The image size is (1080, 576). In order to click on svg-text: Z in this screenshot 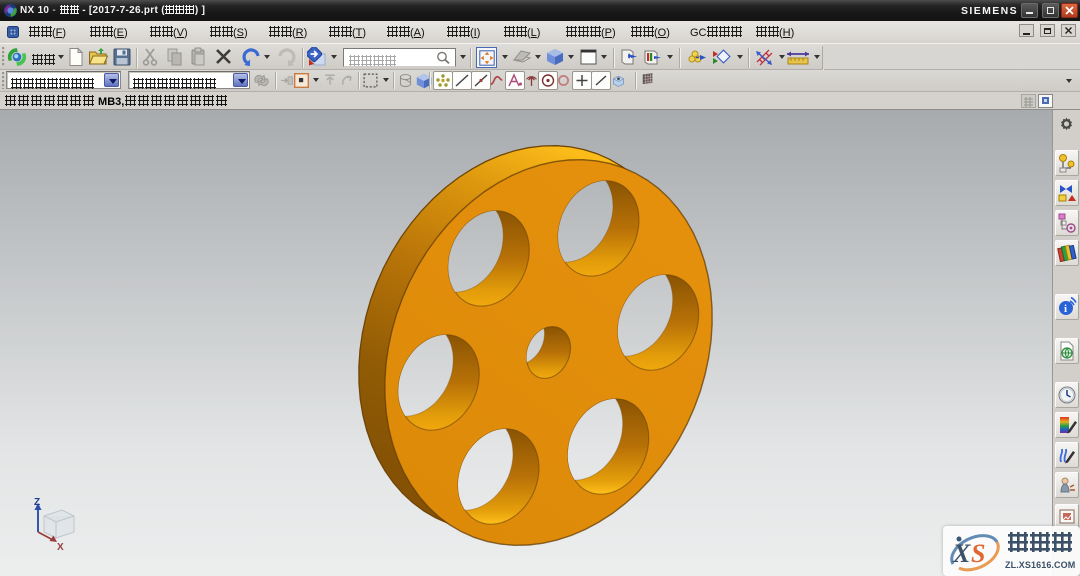, I will do `click(37, 502)`.